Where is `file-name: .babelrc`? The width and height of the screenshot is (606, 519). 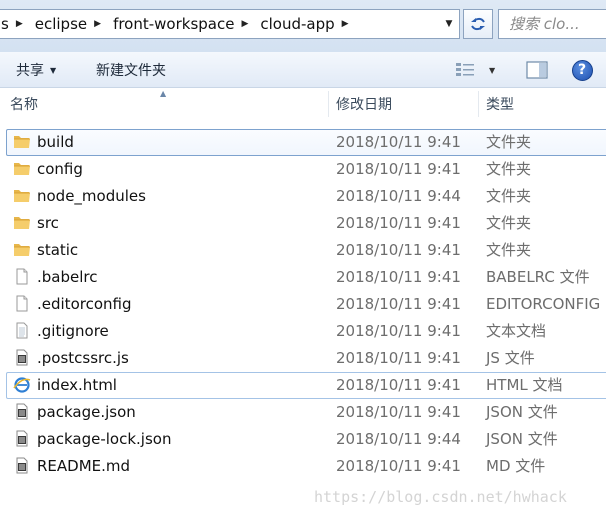
file-name: .babelrc is located at coordinates (67, 277).